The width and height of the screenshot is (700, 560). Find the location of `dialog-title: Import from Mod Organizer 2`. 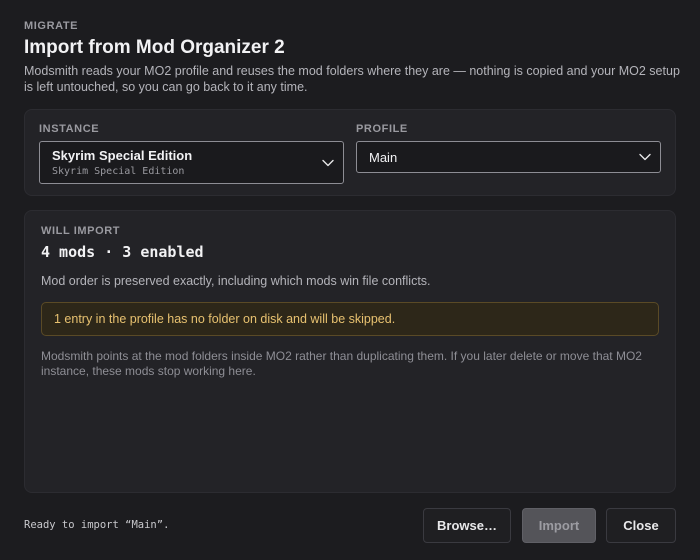

dialog-title: Import from Mod Organizer 2 is located at coordinates (154, 47).